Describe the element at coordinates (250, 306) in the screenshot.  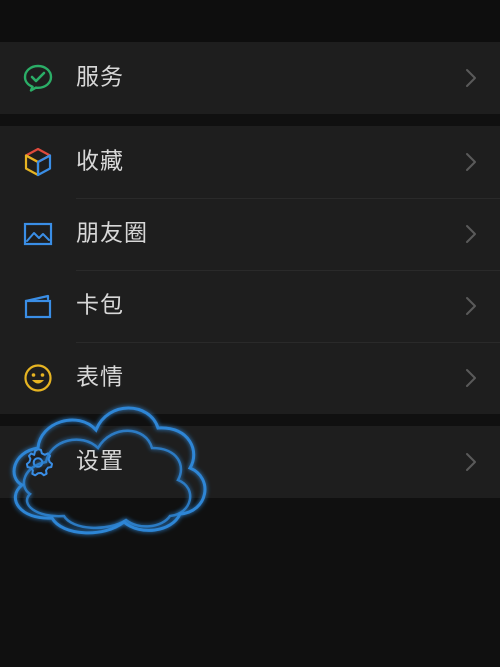
I see `menu-item-cards: 卡包` at that location.